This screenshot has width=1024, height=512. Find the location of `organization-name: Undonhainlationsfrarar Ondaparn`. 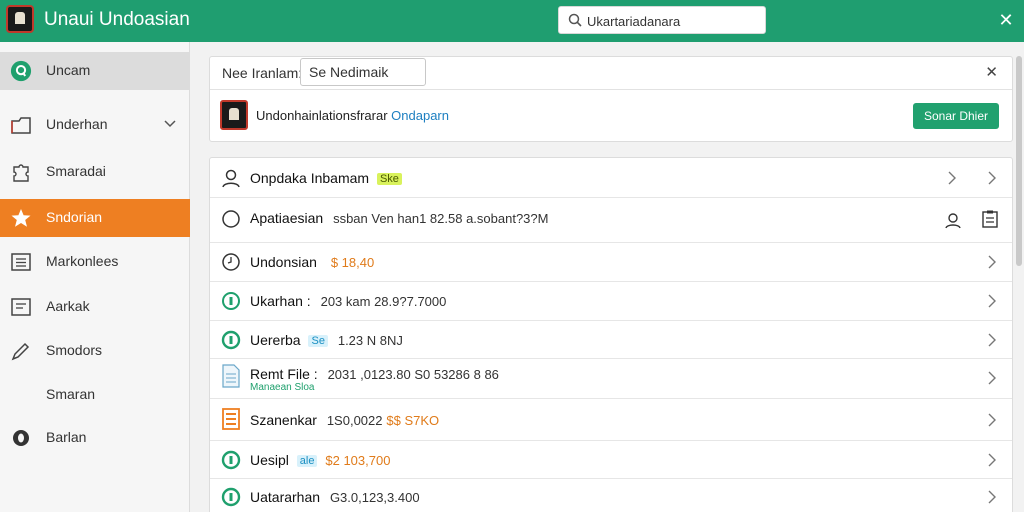

organization-name: Undonhainlationsfrarar Ondaparn is located at coordinates (352, 115).